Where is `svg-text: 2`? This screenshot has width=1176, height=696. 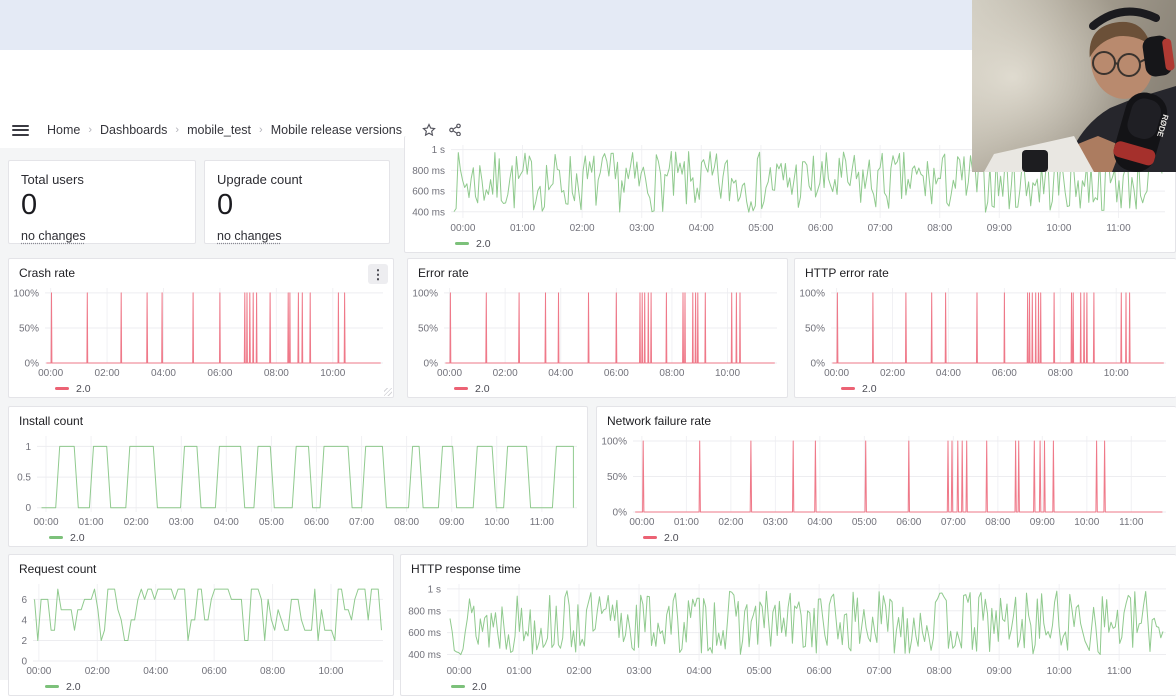
svg-text: 2 is located at coordinates (24, 641).